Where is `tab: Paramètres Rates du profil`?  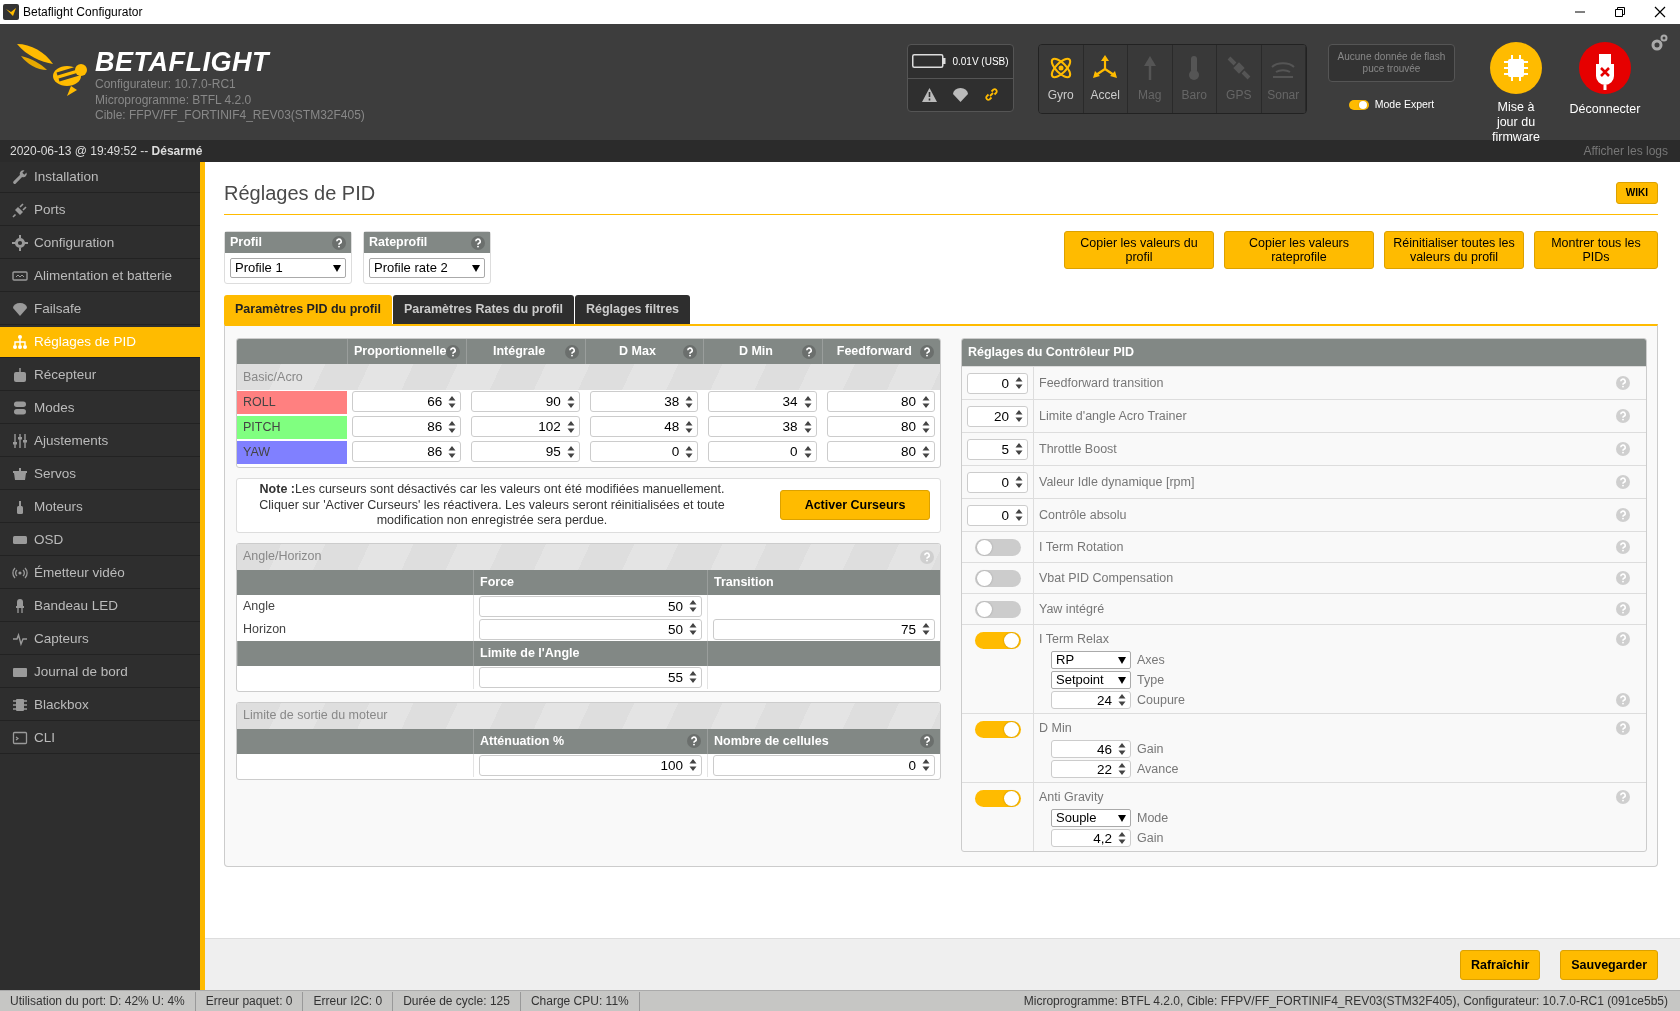
tab: Paramètres Rates du profil is located at coordinates (483, 309).